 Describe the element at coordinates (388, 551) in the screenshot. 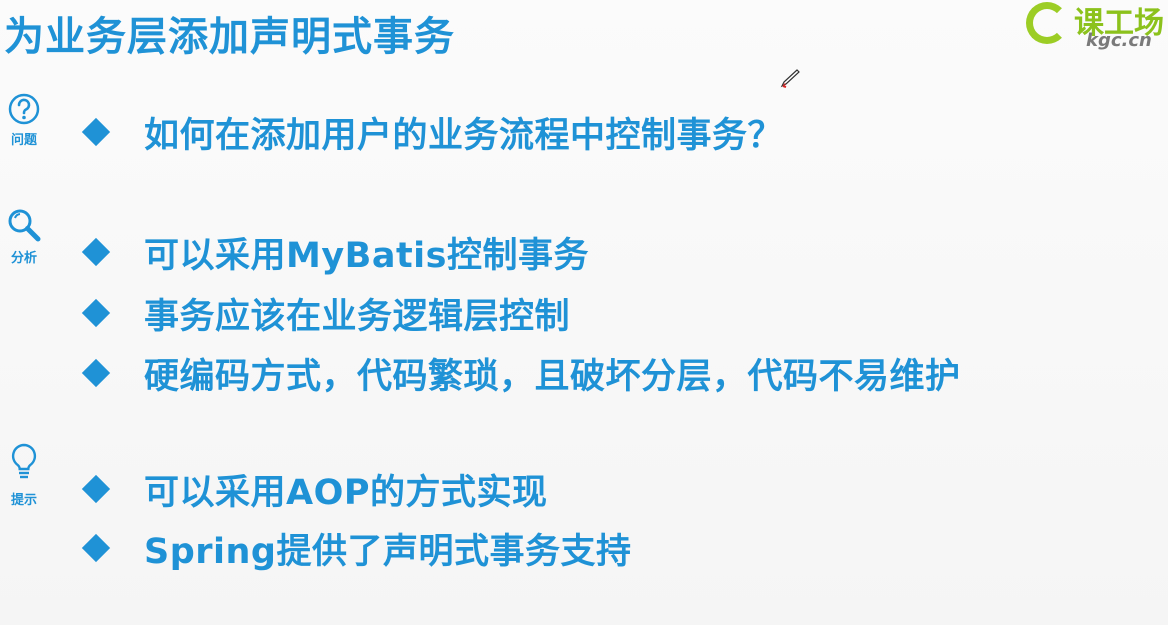

I see `bullet-text: Spring提供了声明式事务支持` at that location.